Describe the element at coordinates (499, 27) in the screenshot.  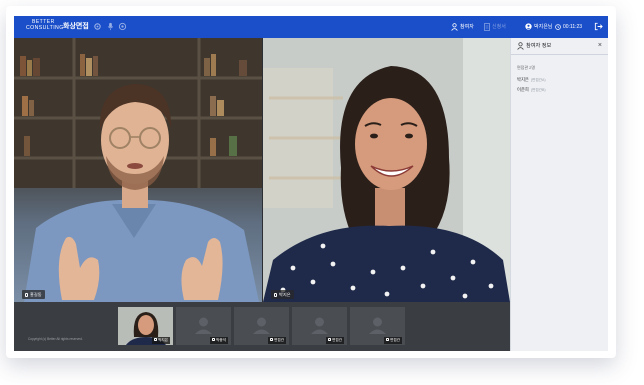
I see `application-form-label: 신청서` at that location.